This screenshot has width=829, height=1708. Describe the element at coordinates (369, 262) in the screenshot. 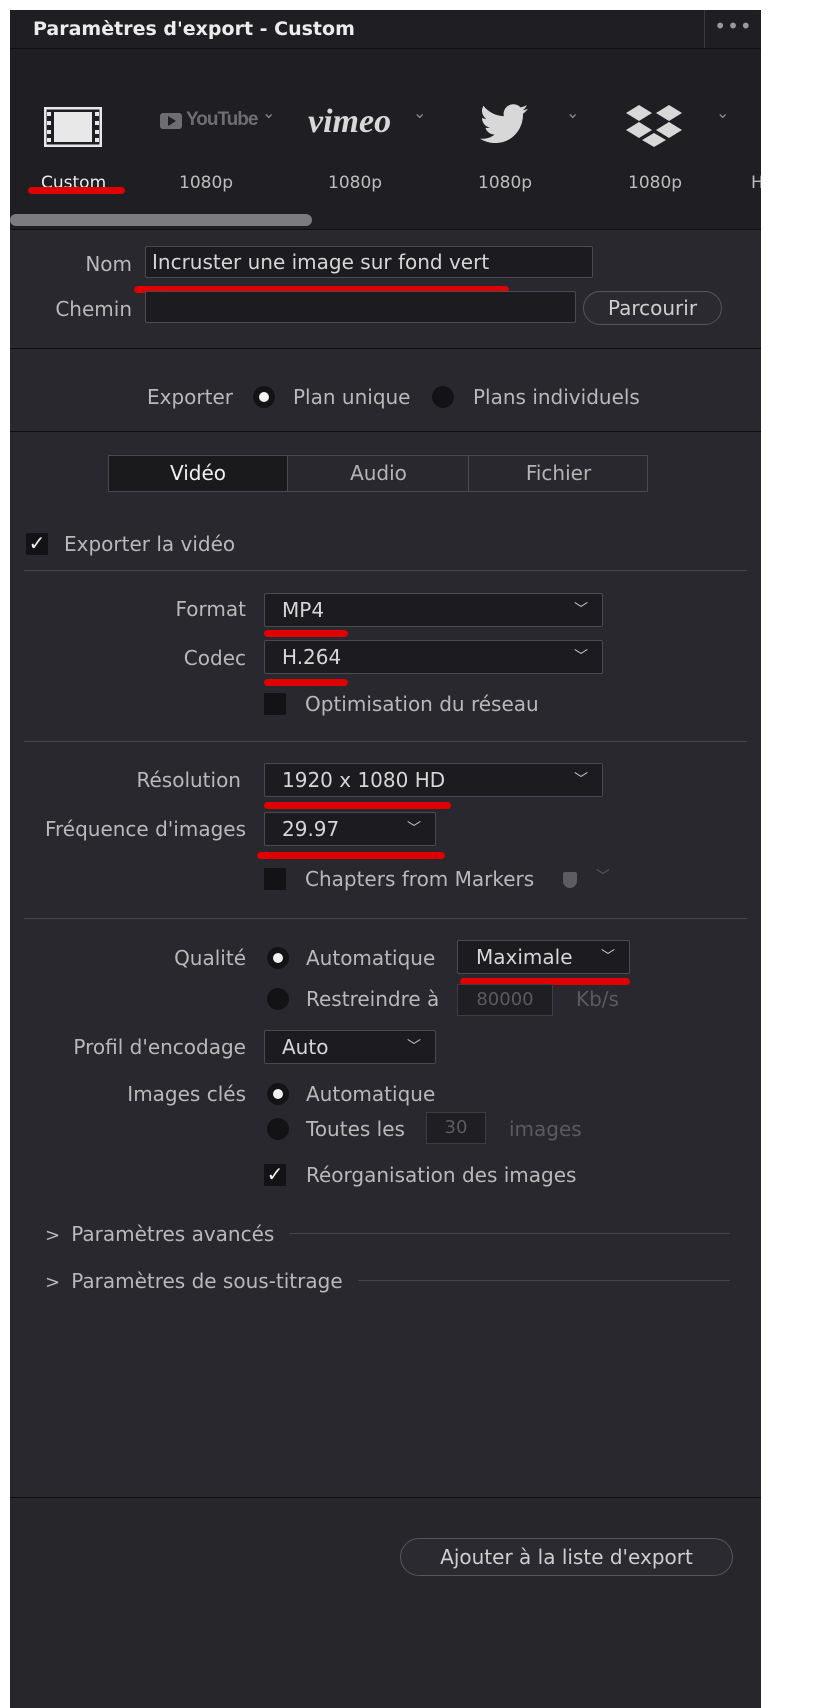

I see `name-input: Incruster une image sur fond vert` at that location.